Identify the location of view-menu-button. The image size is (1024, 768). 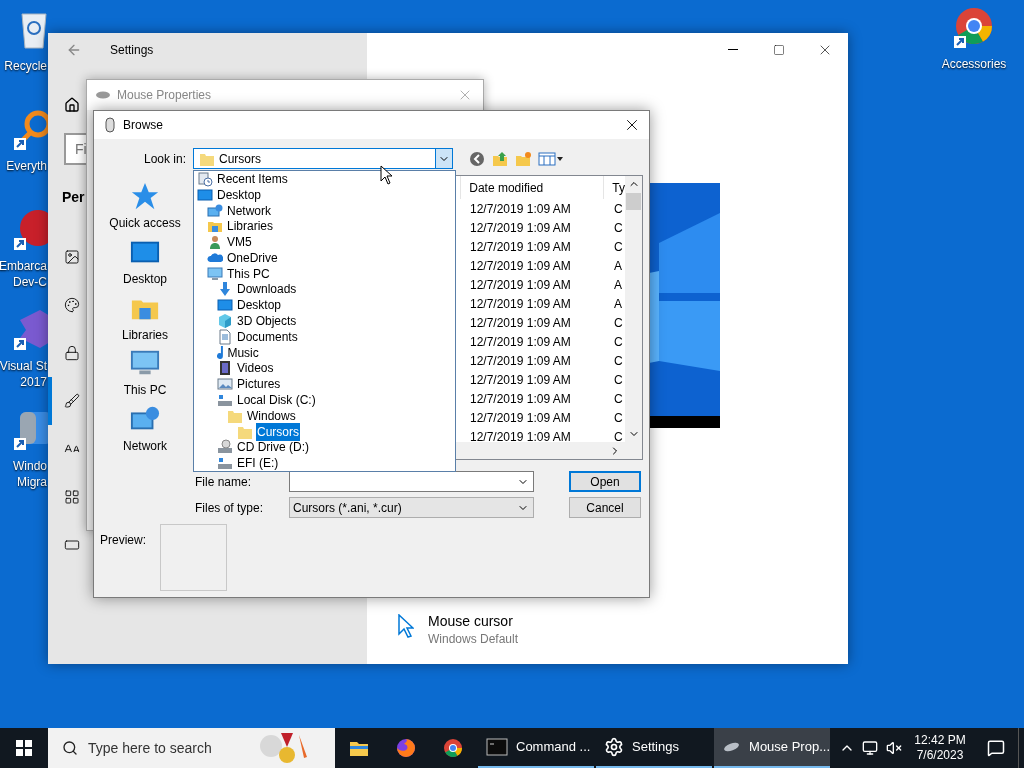
(551, 158).